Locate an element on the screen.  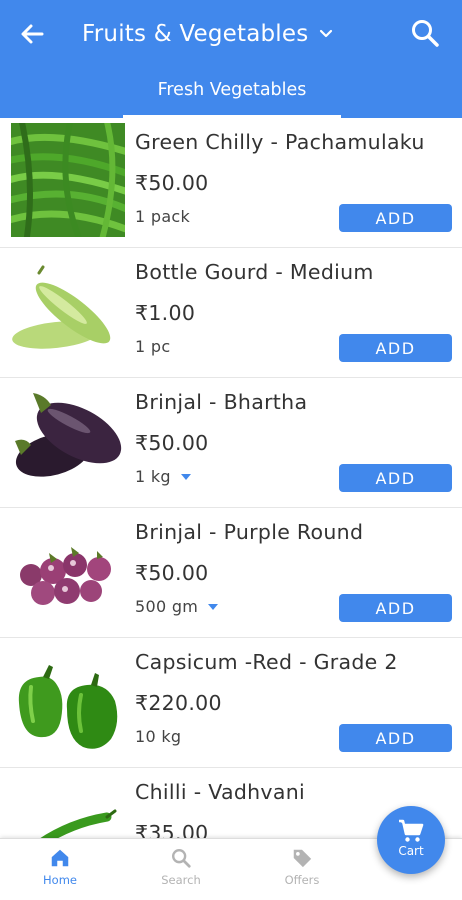
quantity-dropdown: 500 gm is located at coordinates (177, 606).